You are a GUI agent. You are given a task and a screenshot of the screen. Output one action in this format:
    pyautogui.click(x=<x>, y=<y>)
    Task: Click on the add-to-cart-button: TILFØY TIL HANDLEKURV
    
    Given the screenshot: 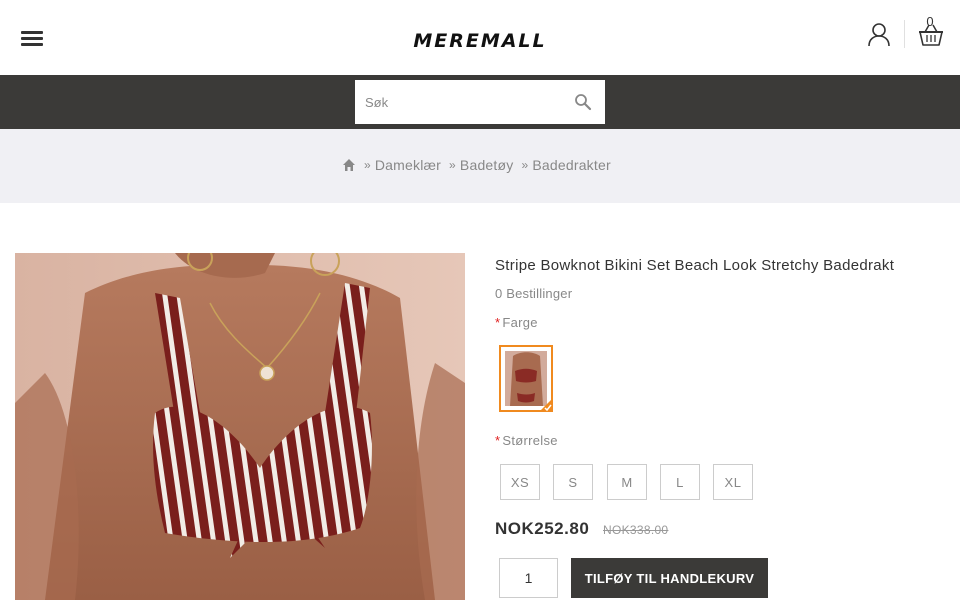 What is the action you would take?
    pyautogui.click(x=669, y=578)
    